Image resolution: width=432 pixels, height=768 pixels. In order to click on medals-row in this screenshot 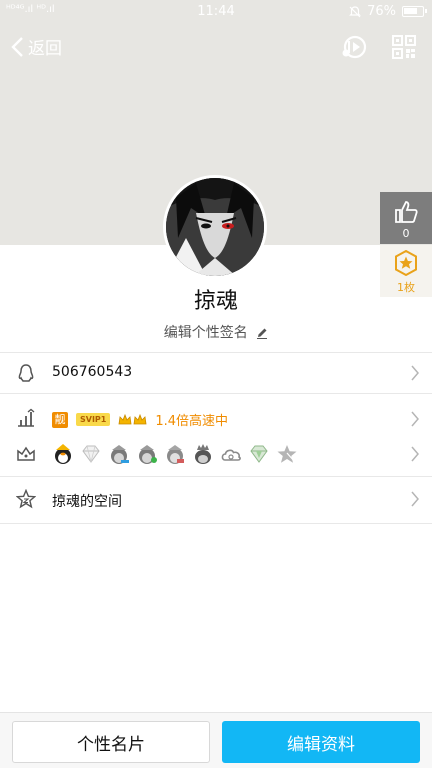, I will do `click(216, 454)`.